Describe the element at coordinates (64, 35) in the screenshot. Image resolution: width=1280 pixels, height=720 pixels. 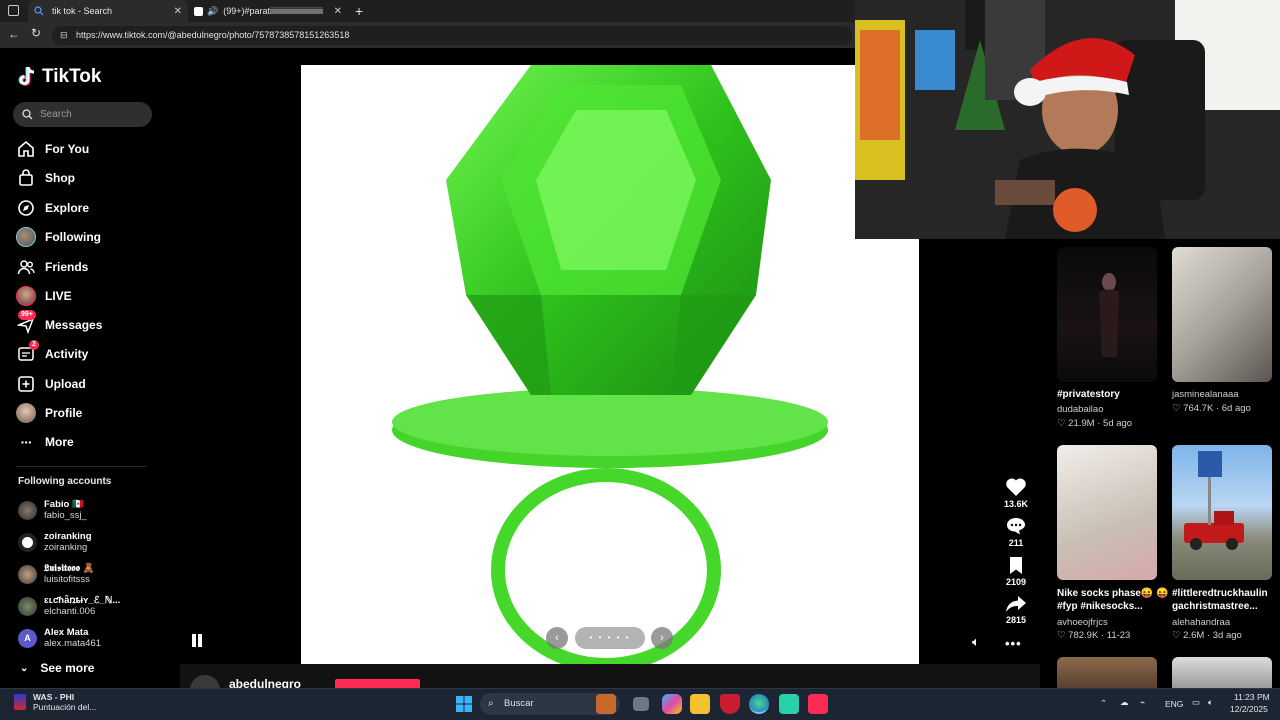
I see `site-info-icon: ⊟` at that location.